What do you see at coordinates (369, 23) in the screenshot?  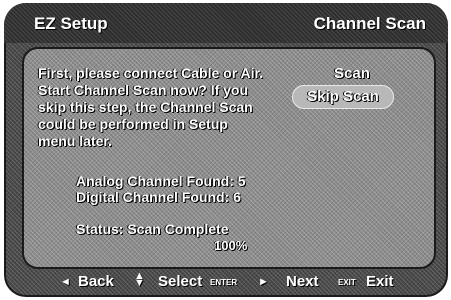 I see `section-title: Channel Scan` at bounding box center [369, 23].